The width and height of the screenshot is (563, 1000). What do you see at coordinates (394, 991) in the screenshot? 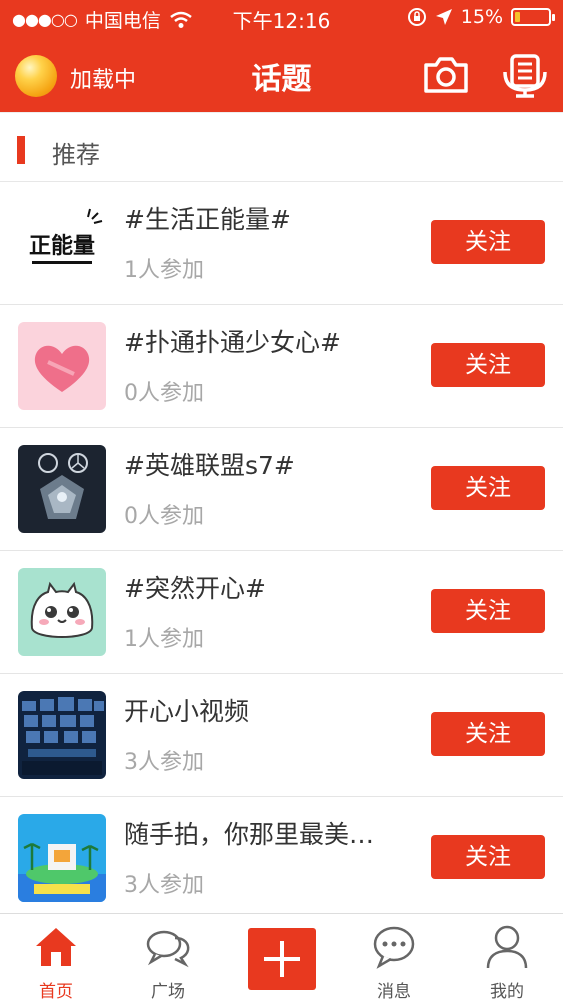
I see `tab-messages-label: 消息` at bounding box center [394, 991].